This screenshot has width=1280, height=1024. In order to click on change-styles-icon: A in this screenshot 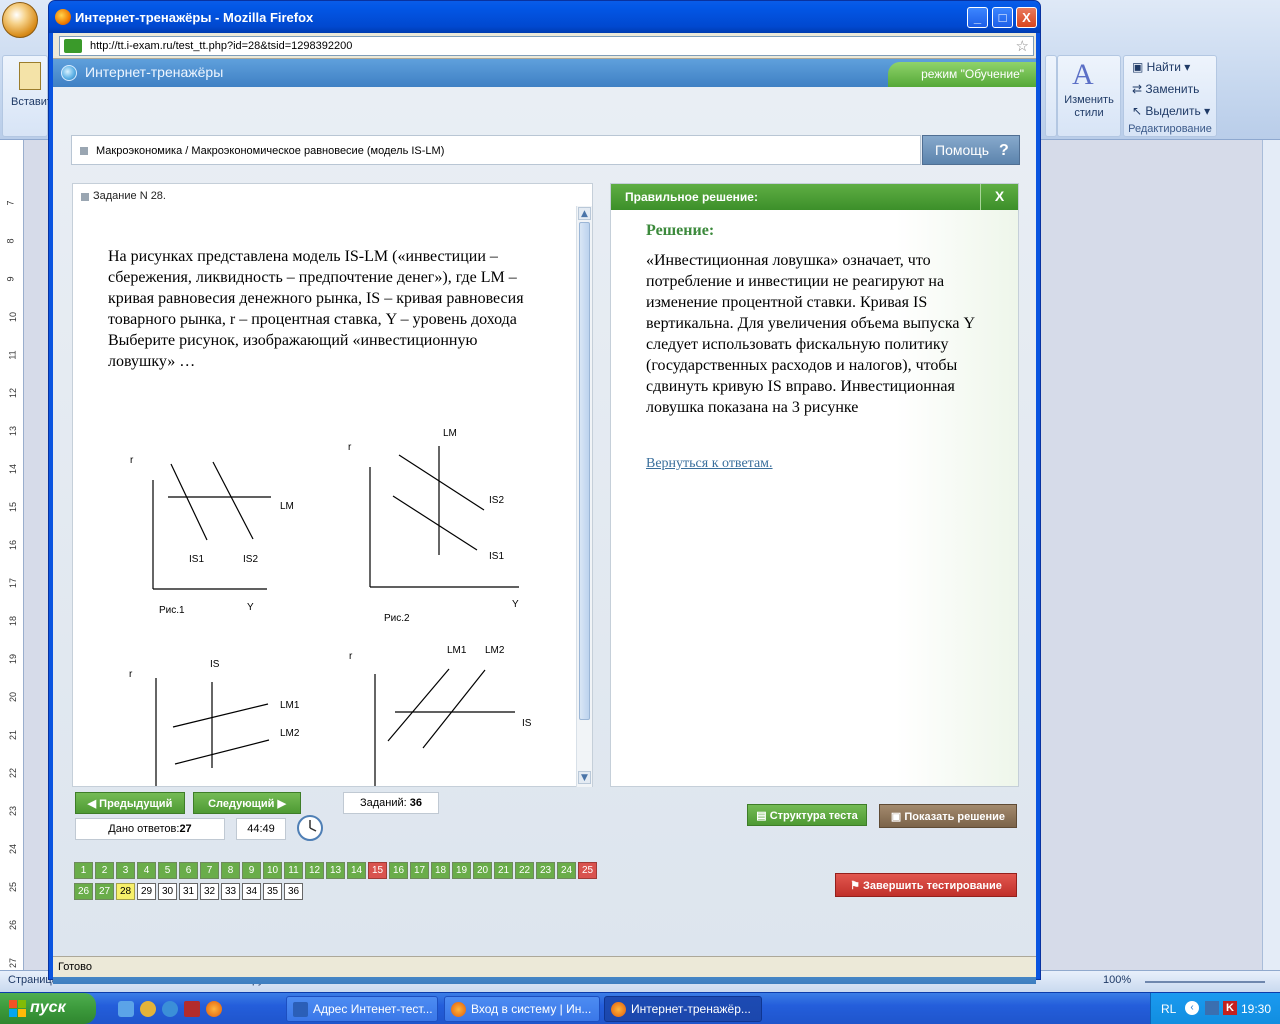, I will do `click(1083, 75)`.